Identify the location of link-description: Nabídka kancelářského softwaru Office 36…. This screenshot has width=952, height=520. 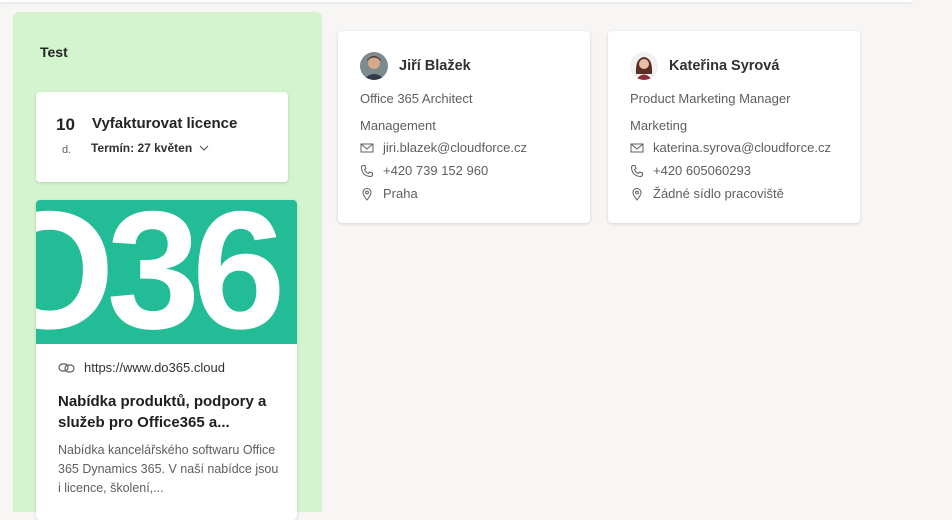
(168, 469).